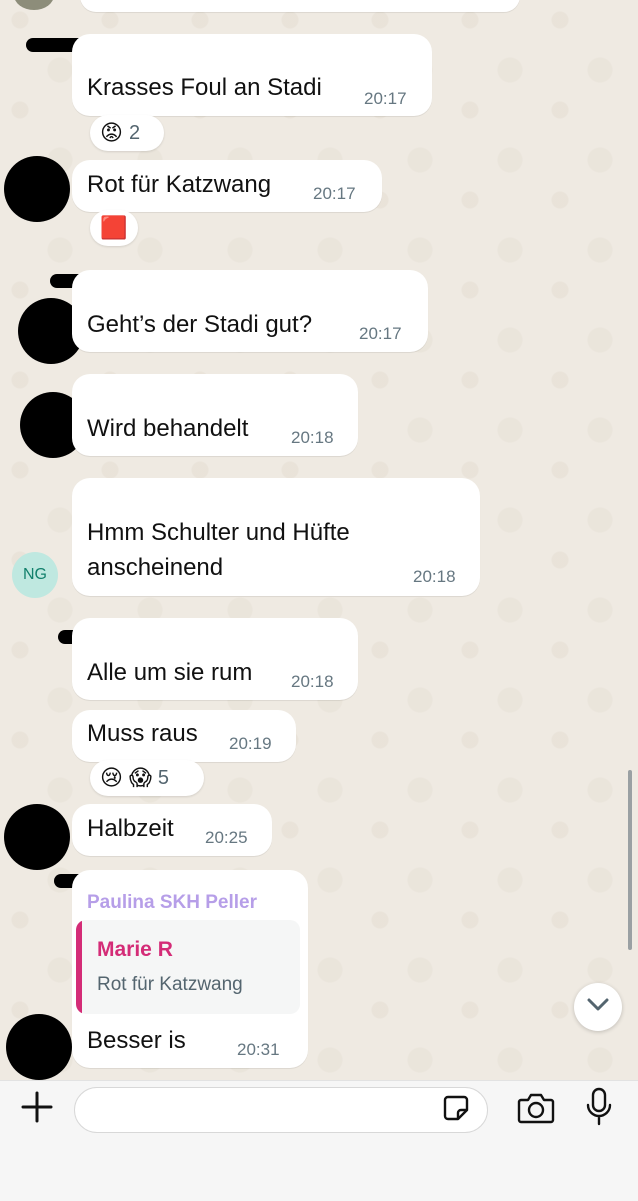  I want to click on reaction-count: 2, so click(134, 132).